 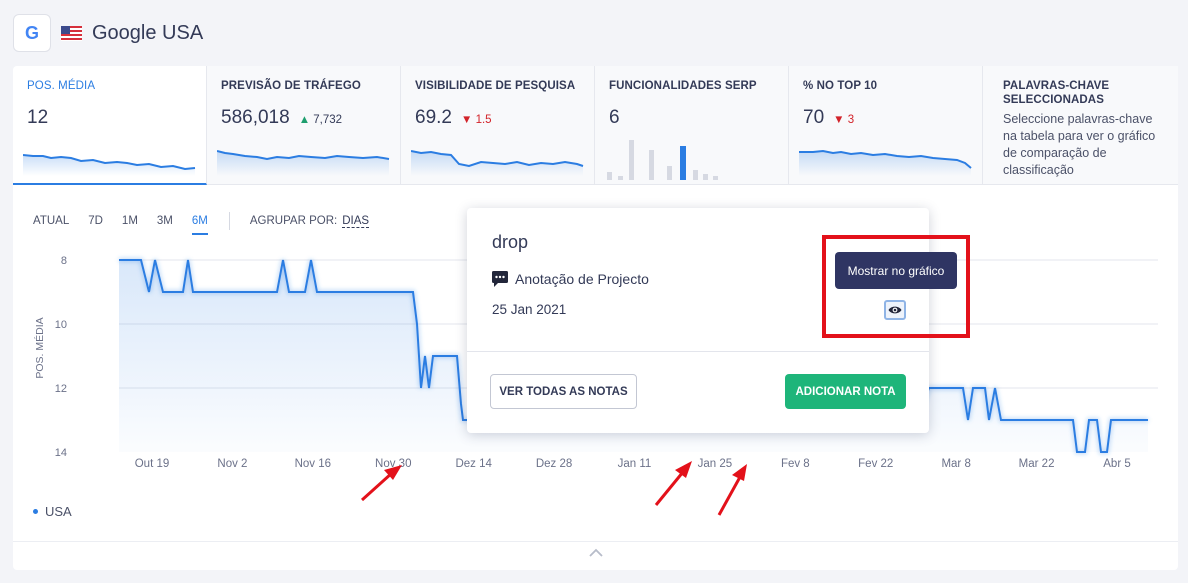 What do you see at coordinates (232, 464) in the screenshot?
I see `x-tick-label: Nov 2` at bounding box center [232, 464].